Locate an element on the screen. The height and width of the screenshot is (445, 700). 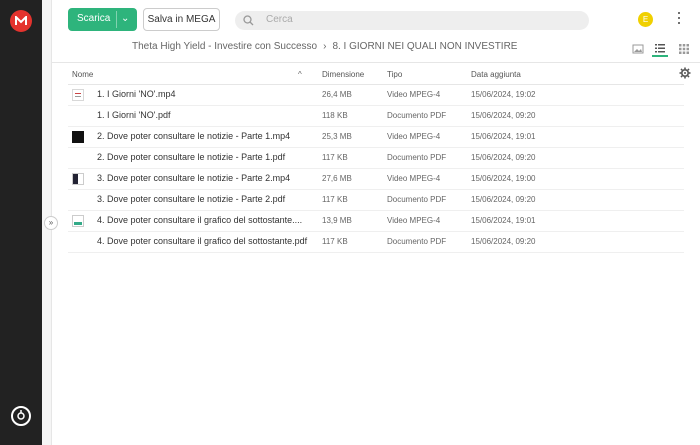
column-header-date: Data aggiunta is located at coordinates (496, 74).